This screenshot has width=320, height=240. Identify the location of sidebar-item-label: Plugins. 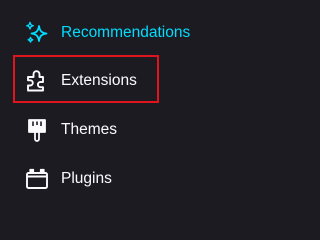
(86, 178).